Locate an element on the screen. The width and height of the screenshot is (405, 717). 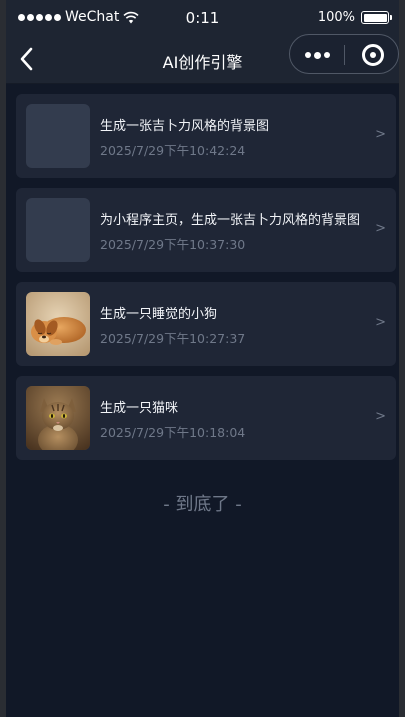
back-arrow-icon is located at coordinates (28, 59).